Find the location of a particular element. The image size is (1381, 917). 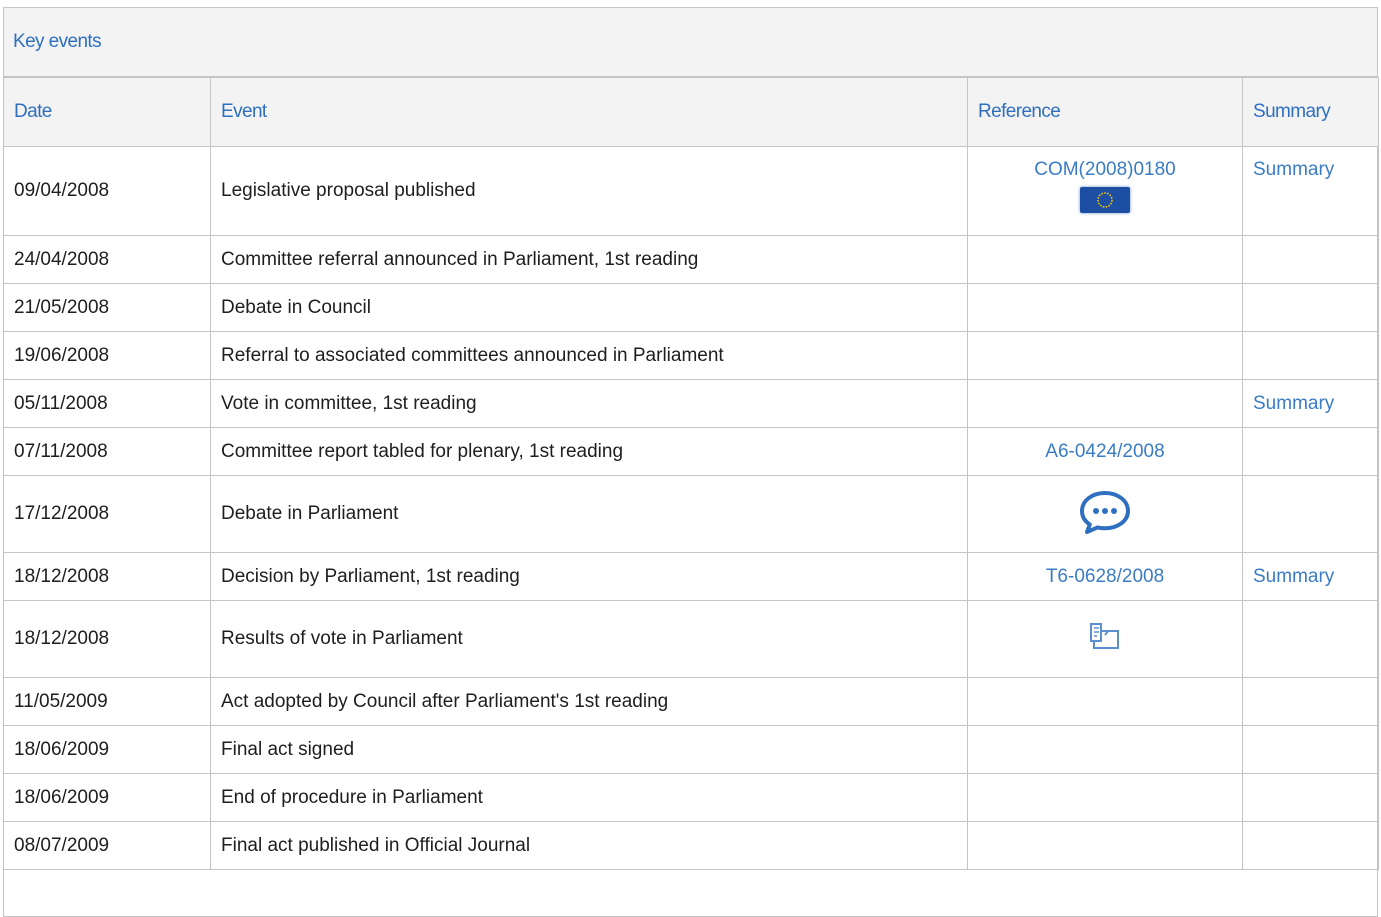

event-reference-cell: COM(2008)0180 is located at coordinates (1105, 191).